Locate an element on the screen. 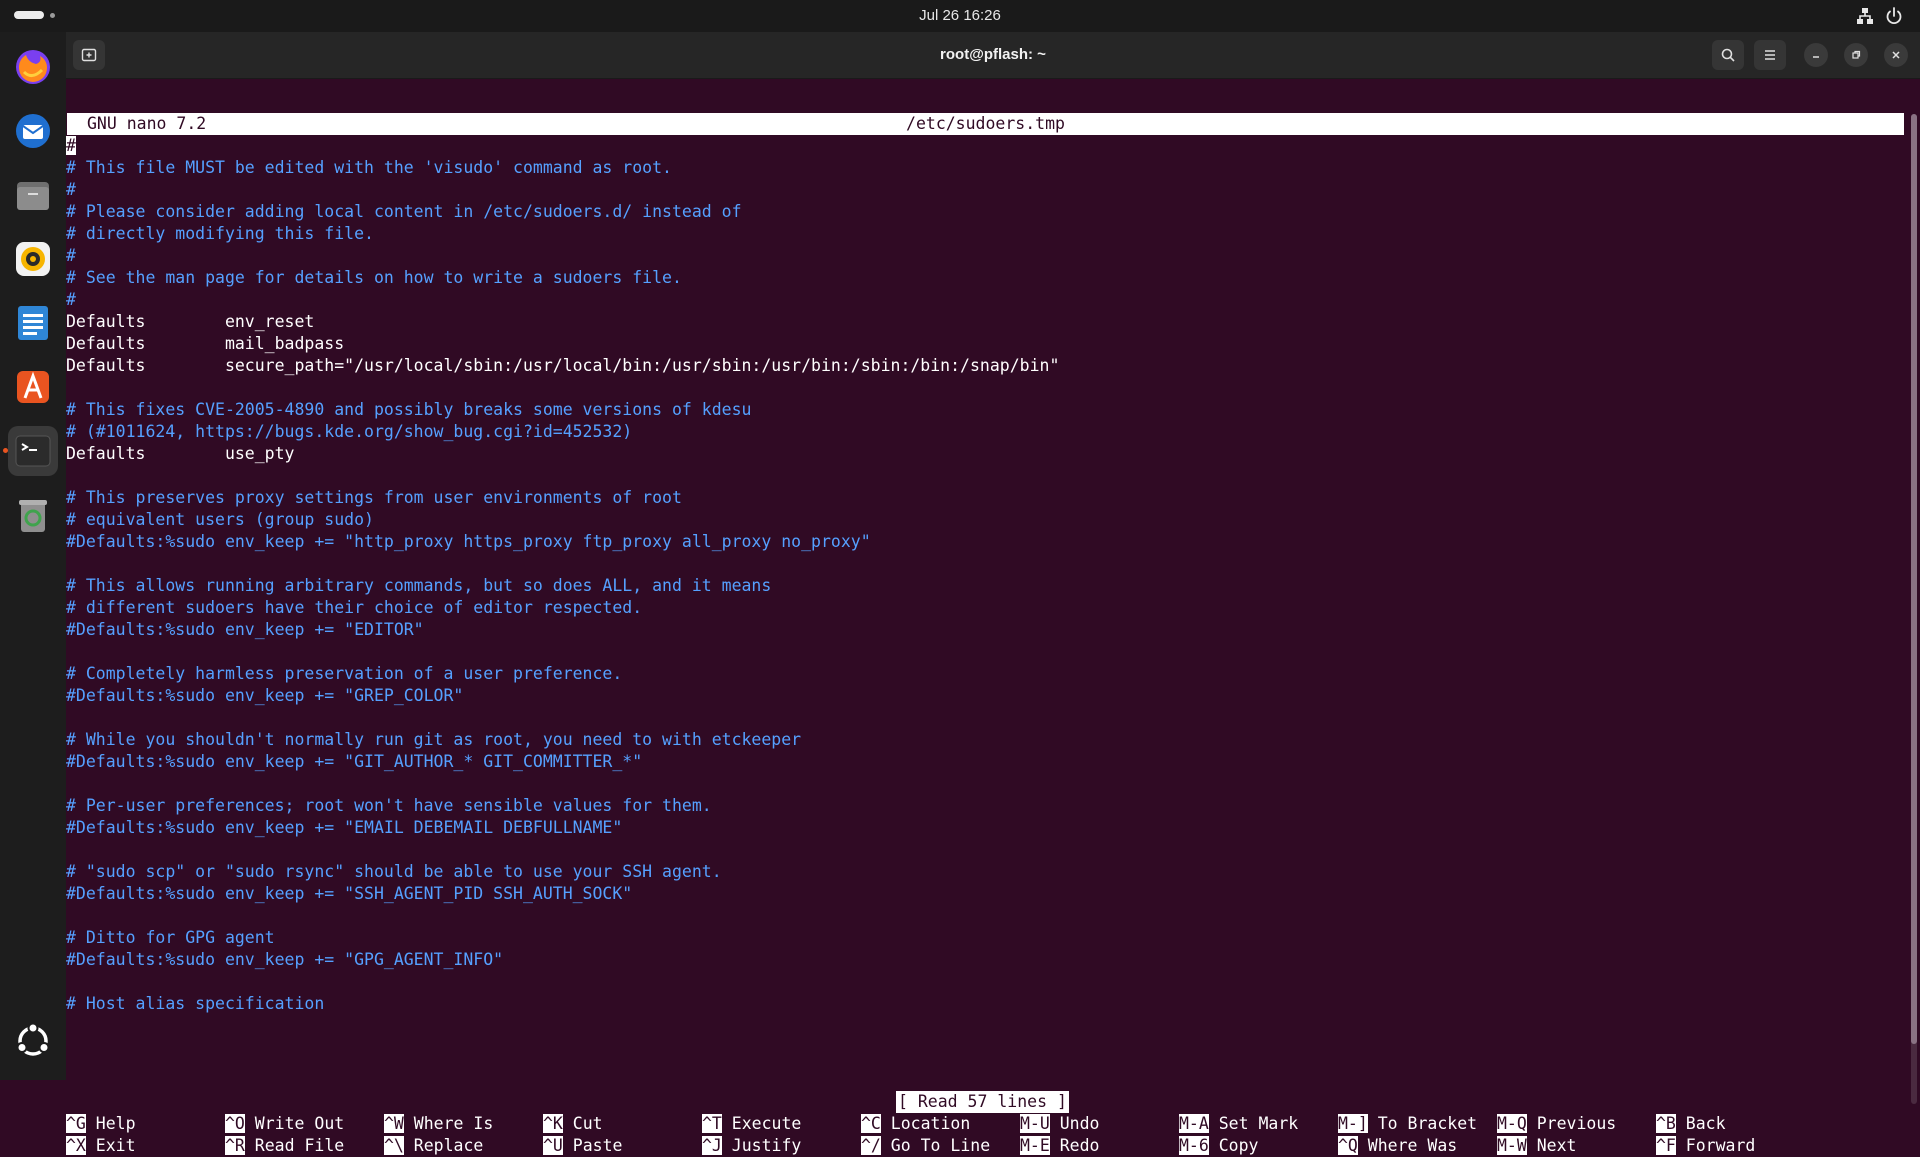 This screenshot has width=1920, height=1157. shortcut-key: ^K is located at coordinates (553, 1123).